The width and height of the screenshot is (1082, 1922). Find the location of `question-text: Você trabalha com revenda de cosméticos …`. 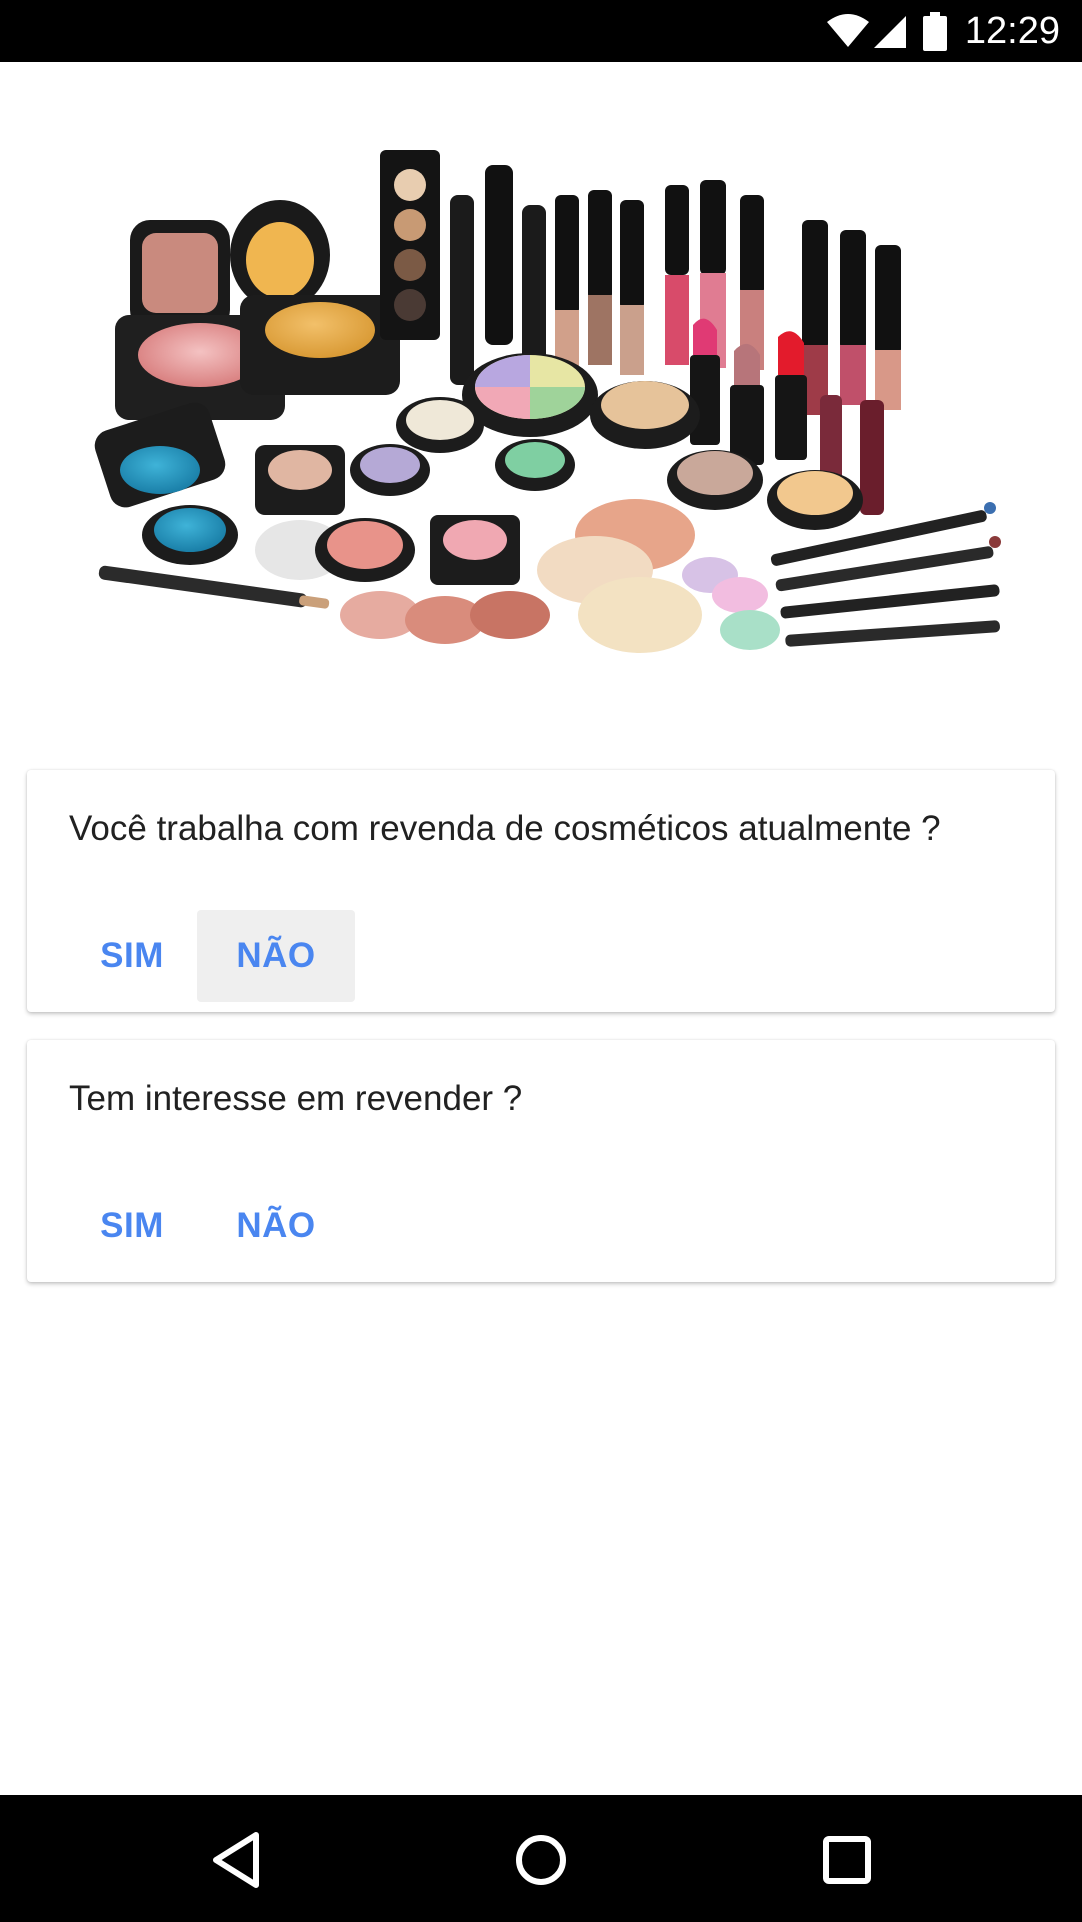

question-text: Você trabalha com revenda de cosméticos … is located at coordinates (505, 828).